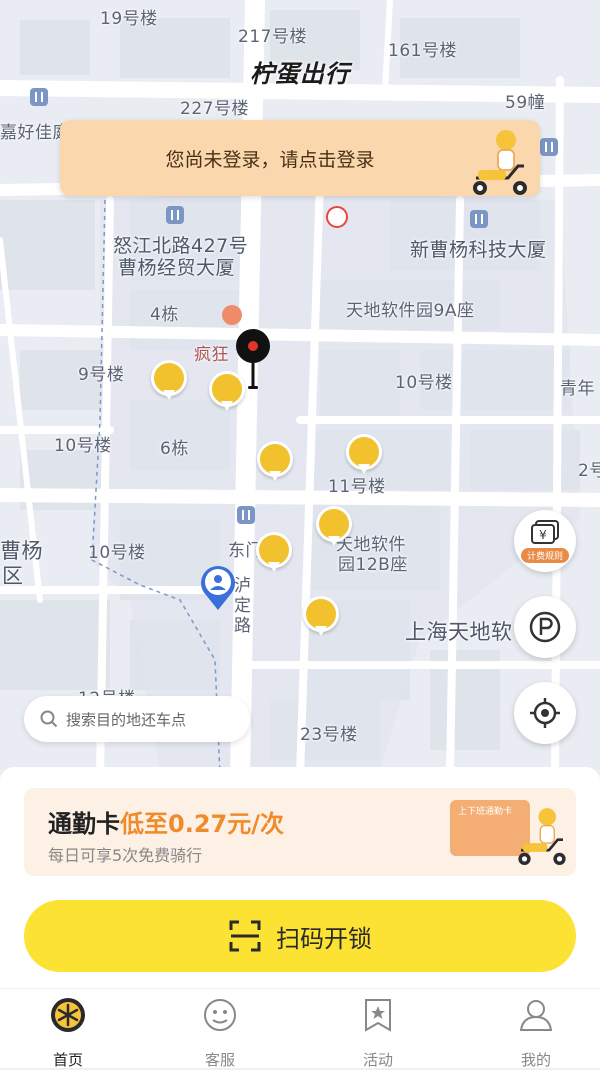  I want to click on search-placeholder: 搜索目的地还车点, so click(126, 720).